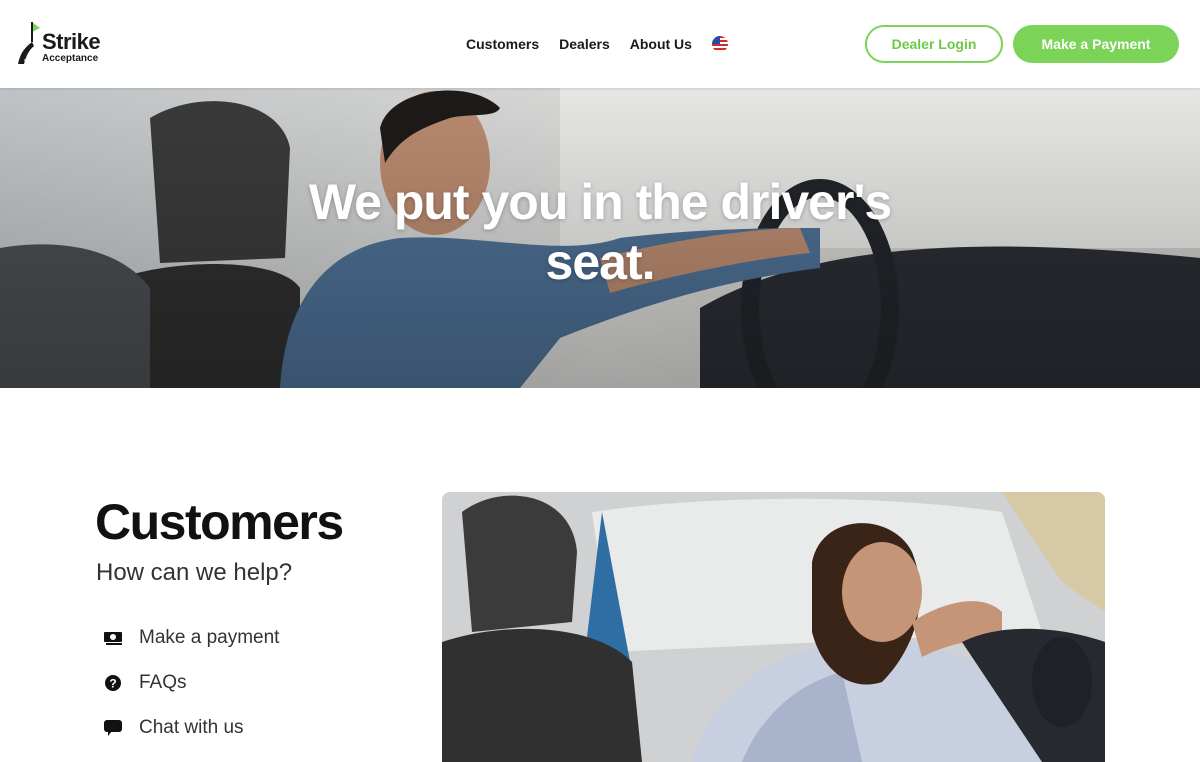 Image resolution: width=1200 pixels, height=762 pixels. What do you see at coordinates (209, 637) in the screenshot?
I see `help-item-label: Make a payment` at bounding box center [209, 637].